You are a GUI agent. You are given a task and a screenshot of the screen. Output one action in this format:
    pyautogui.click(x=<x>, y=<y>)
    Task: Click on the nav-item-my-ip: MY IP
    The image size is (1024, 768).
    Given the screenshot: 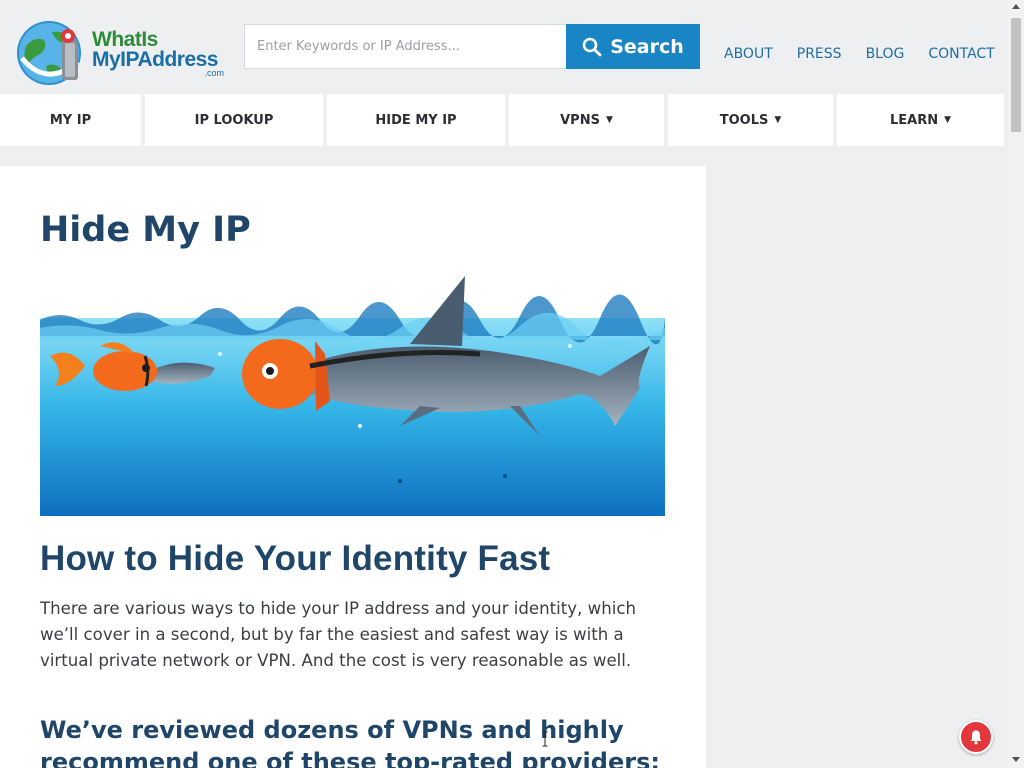 What is the action you would take?
    pyautogui.click(x=70, y=120)
    